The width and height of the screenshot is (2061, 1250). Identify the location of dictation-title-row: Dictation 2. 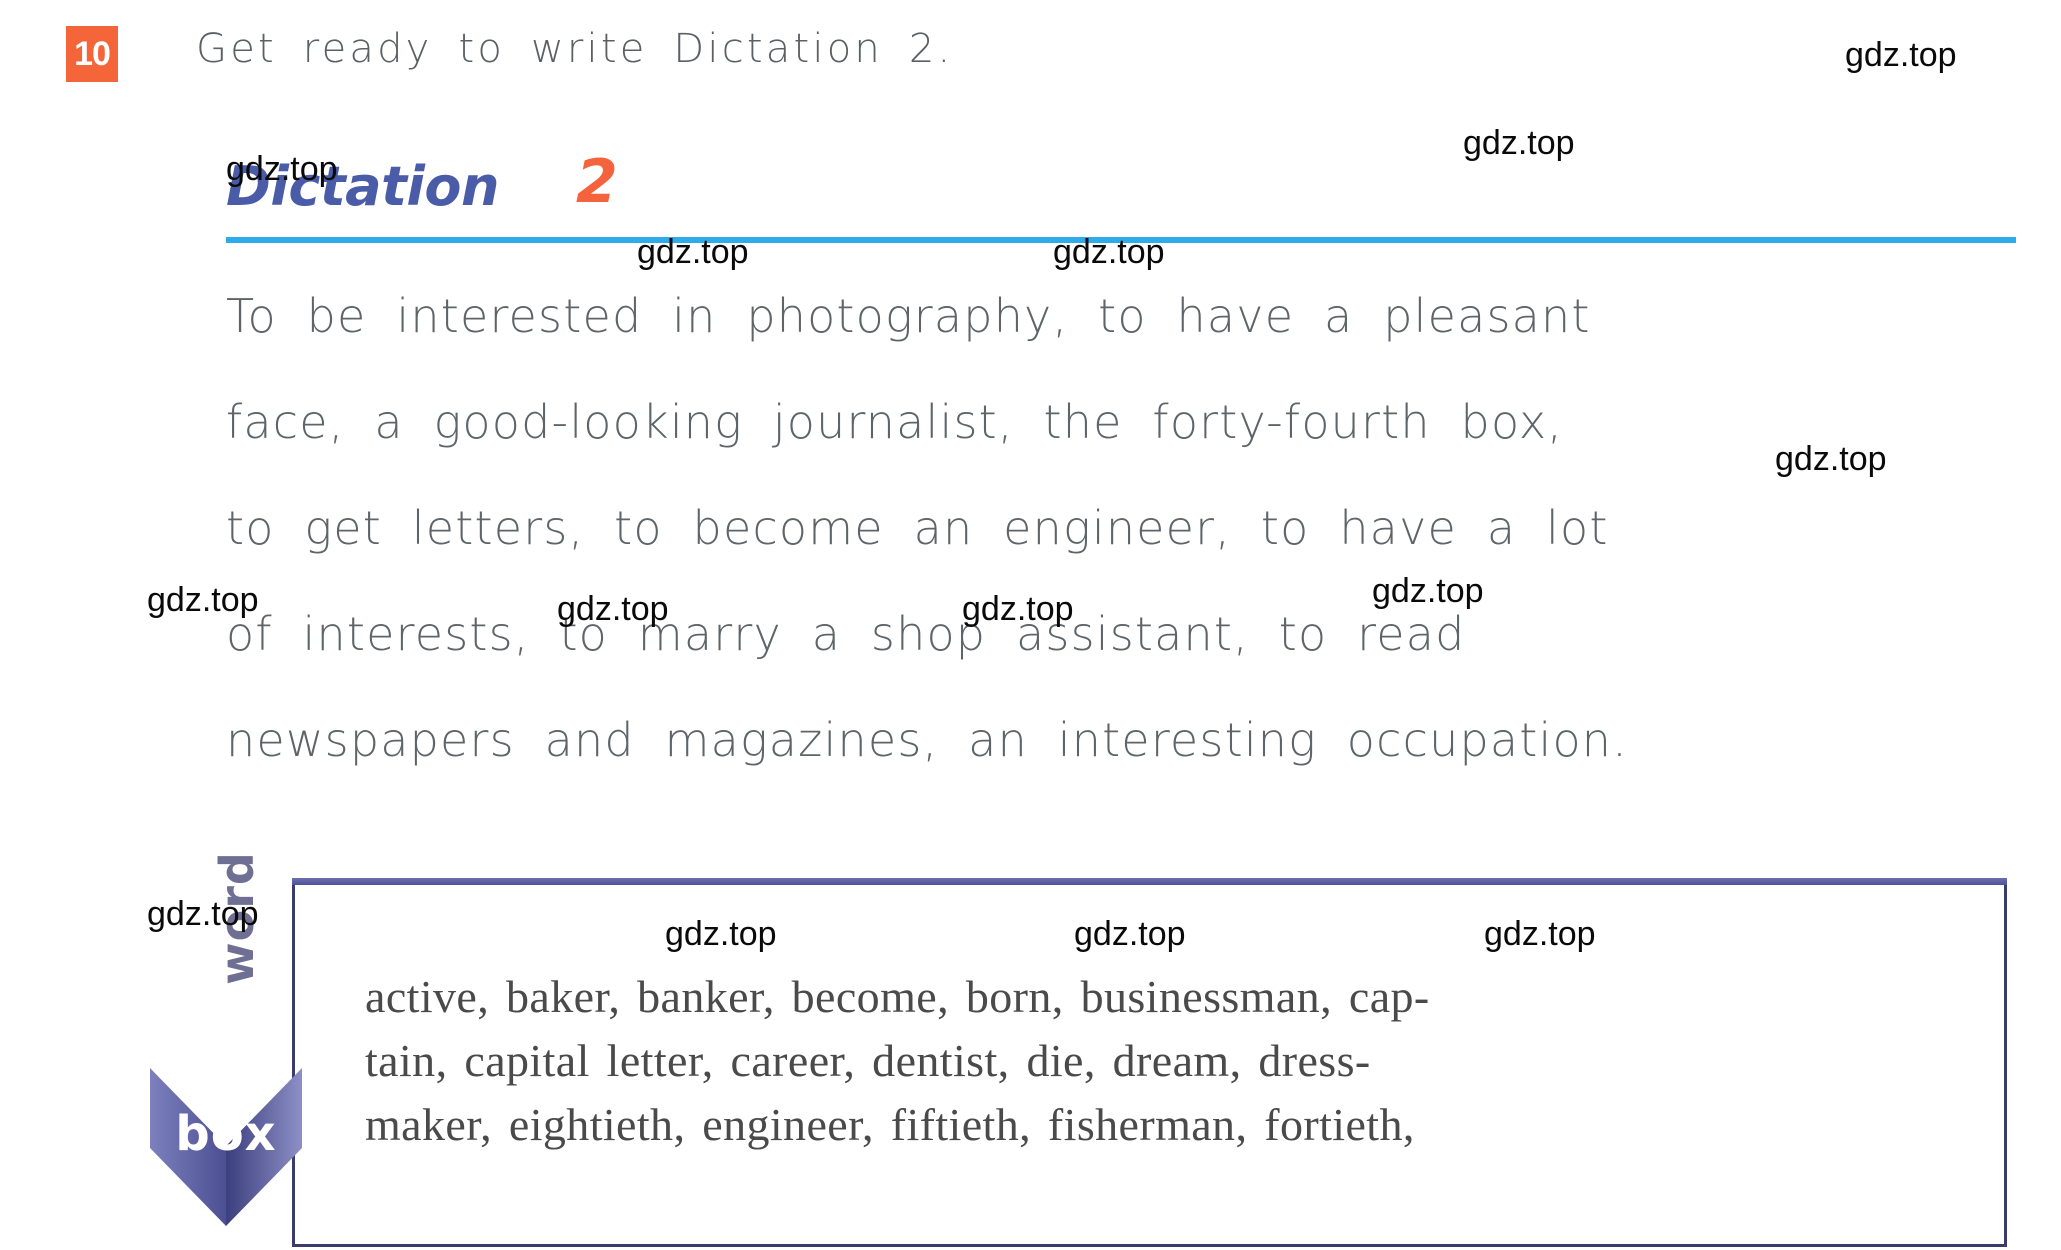
(1121, 195).